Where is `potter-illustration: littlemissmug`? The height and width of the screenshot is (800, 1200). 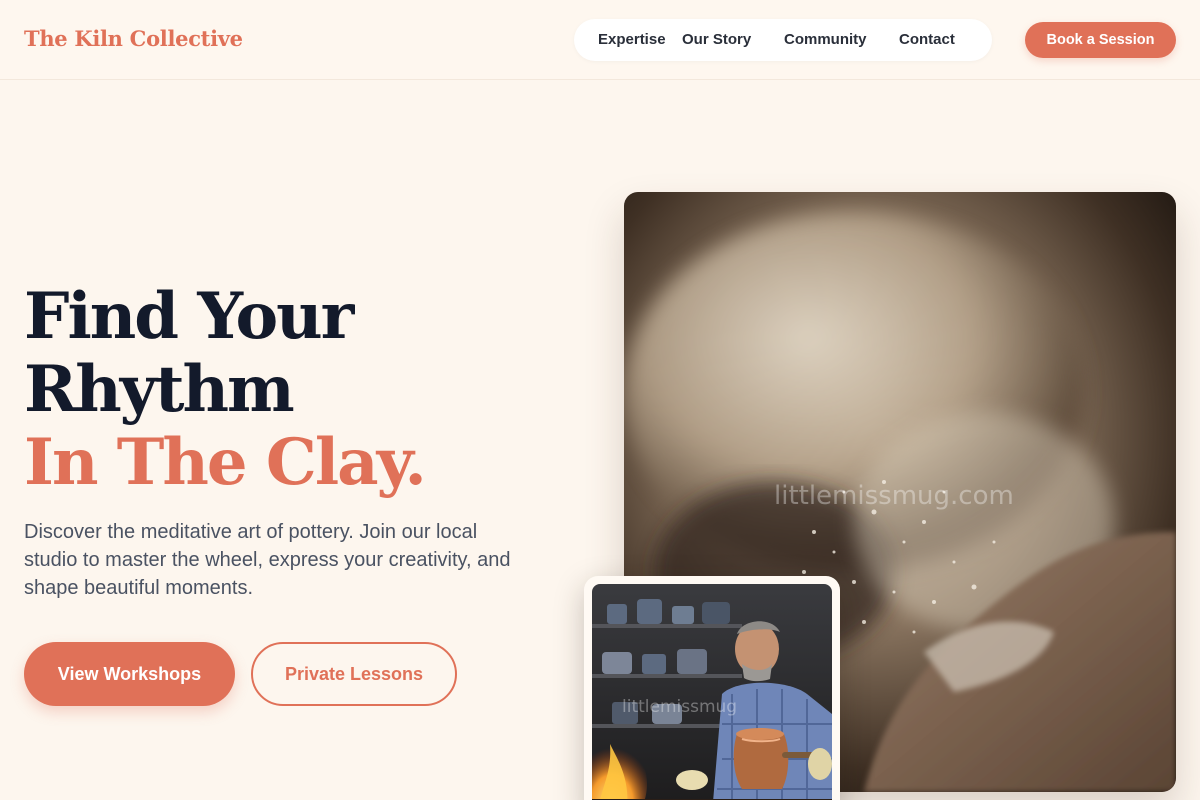
potter-illustration: littlemissmug is located at coordinates (712, 692).